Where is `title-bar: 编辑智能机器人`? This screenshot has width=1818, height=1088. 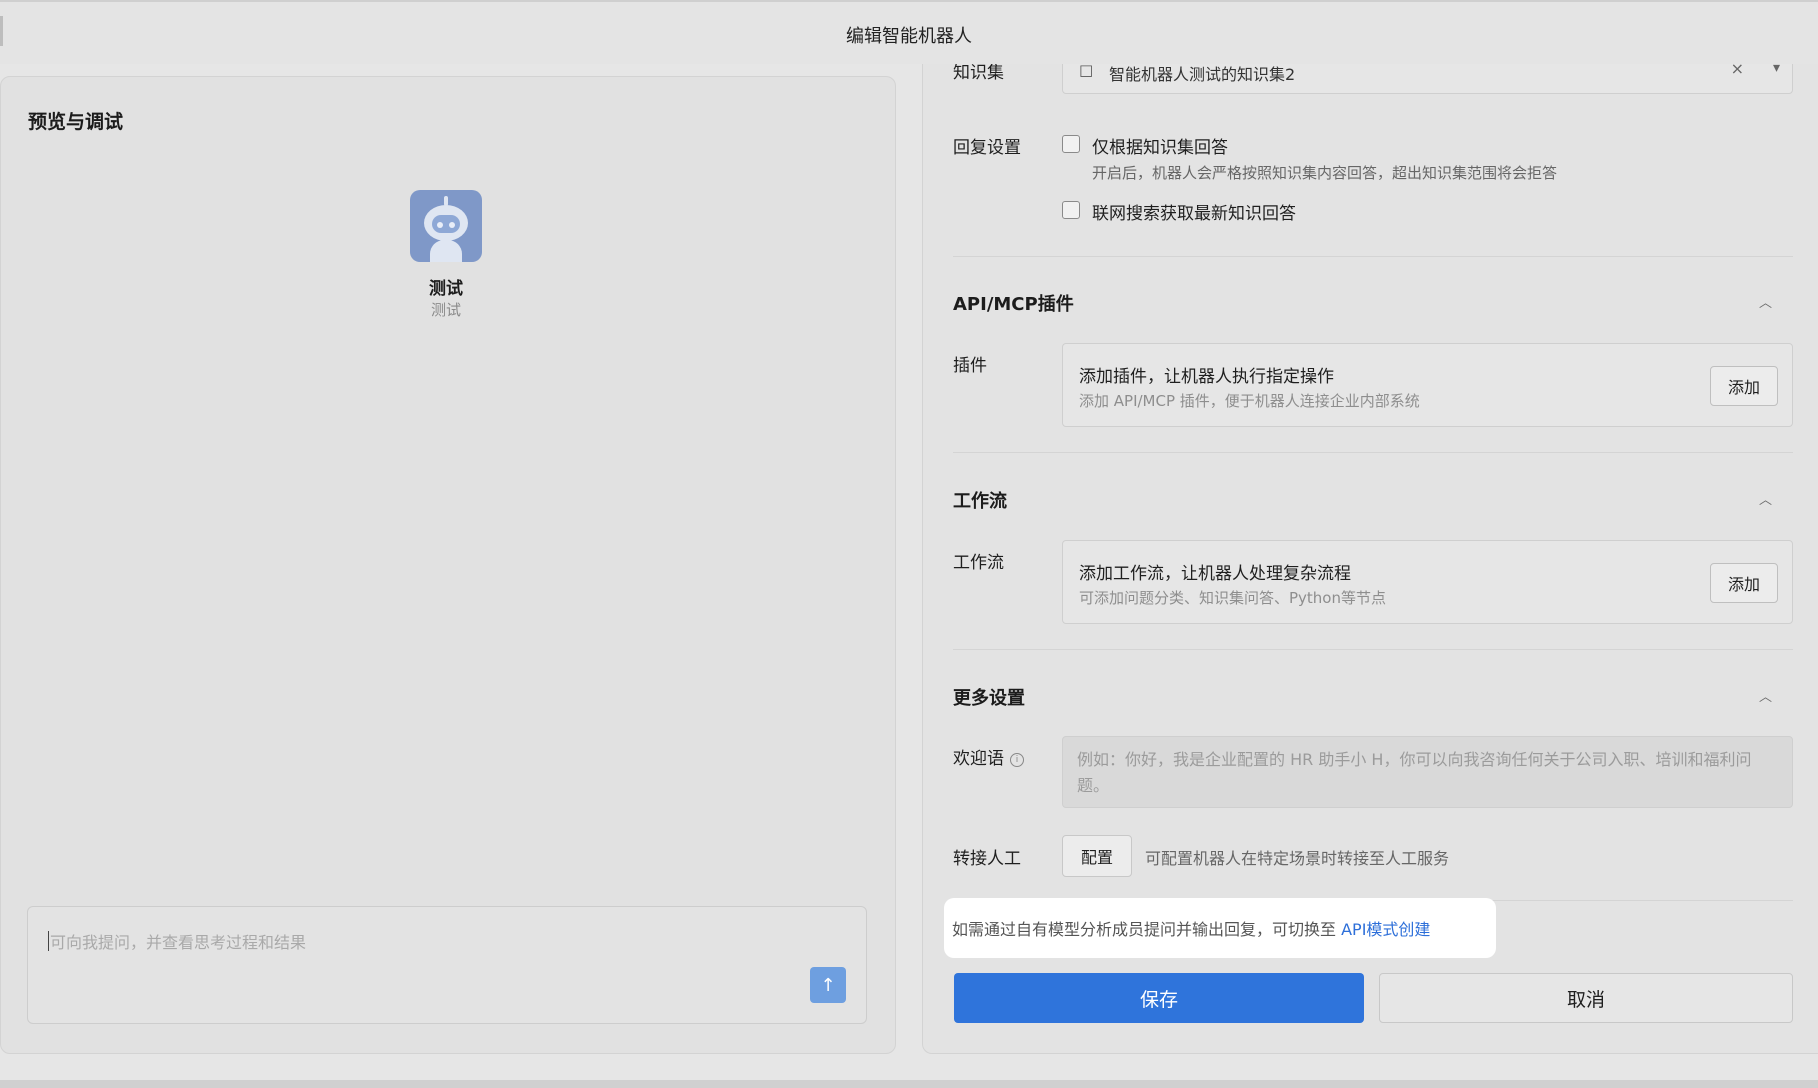
title-bar: 编辑智能机器人 is located at coordinates (909, 32).